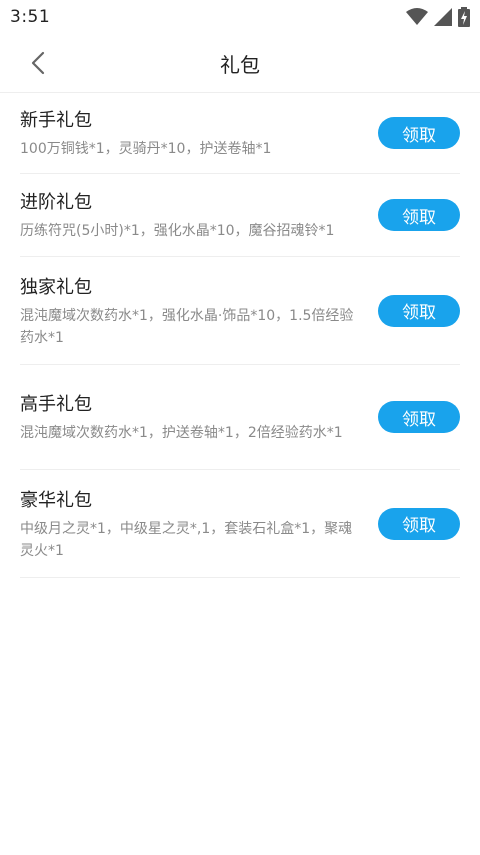 This screenshot has height=855, width=480. I want to click on package-description: 混沌魔域次数药水*1，强化水晶·饰品*10，1.5倍经验药水*1, so click(187, 326).